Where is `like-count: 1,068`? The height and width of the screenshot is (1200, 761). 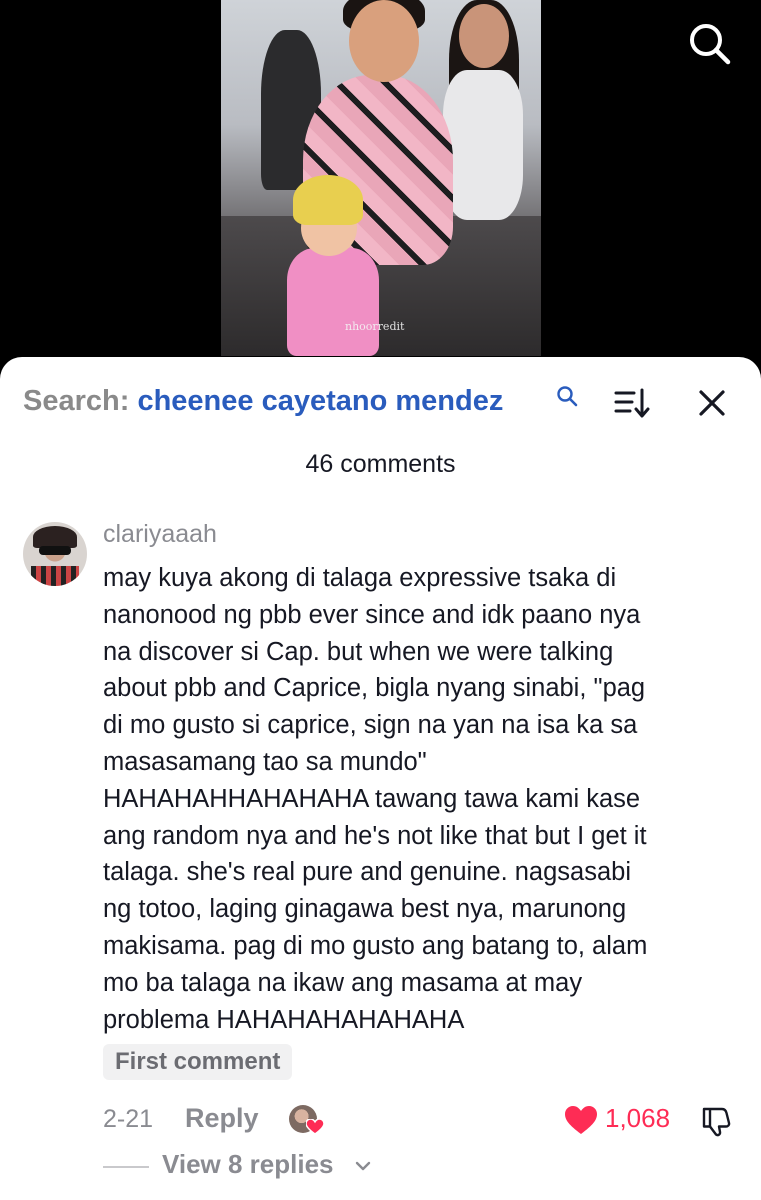 like-count: 1,068 is located at coordinates (638, 1118).